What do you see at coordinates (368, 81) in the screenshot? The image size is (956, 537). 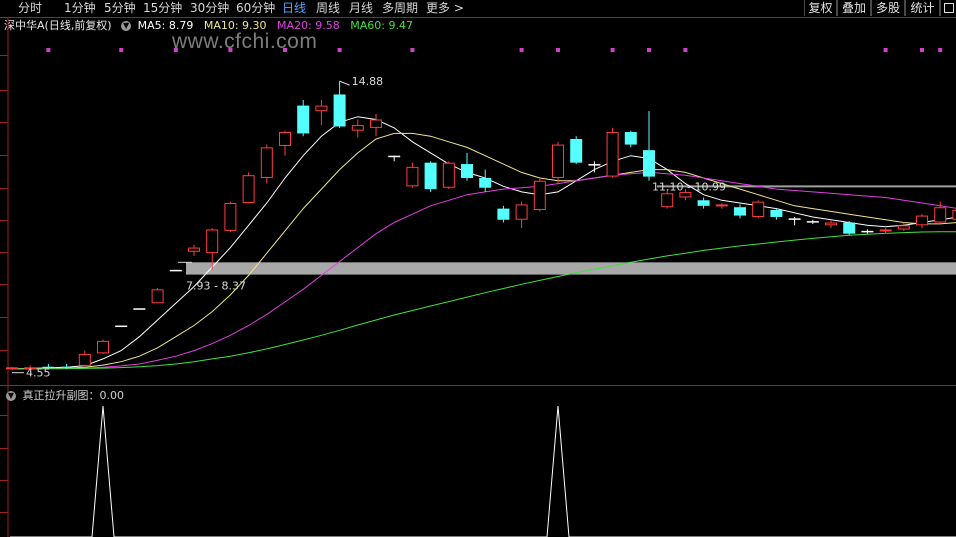 I see `high-price-label: 14.88` at bounding box center [368, 81].